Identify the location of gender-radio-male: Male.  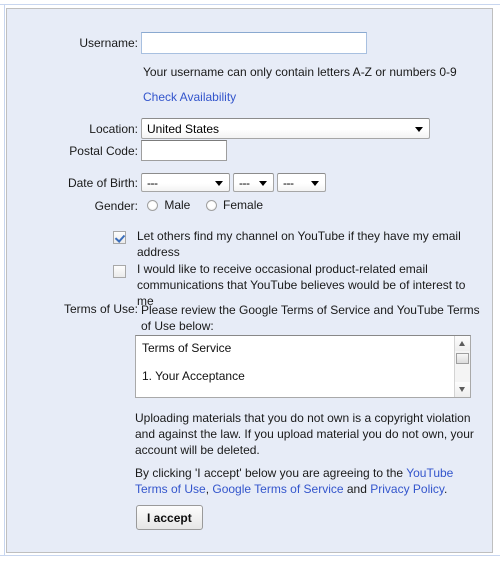
(168, 205).